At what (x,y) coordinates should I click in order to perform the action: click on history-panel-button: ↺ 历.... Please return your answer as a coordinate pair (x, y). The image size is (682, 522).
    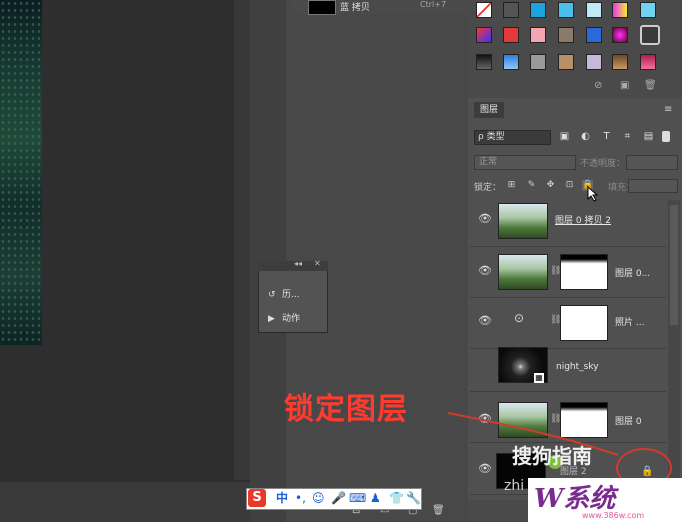
    Looking at the image, I should click on (284, 293).